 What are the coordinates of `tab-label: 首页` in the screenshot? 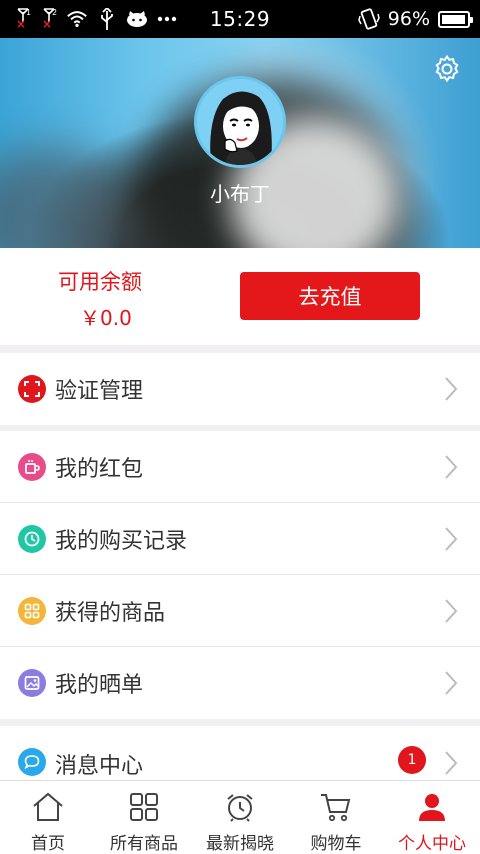 It's located at (48, 844).